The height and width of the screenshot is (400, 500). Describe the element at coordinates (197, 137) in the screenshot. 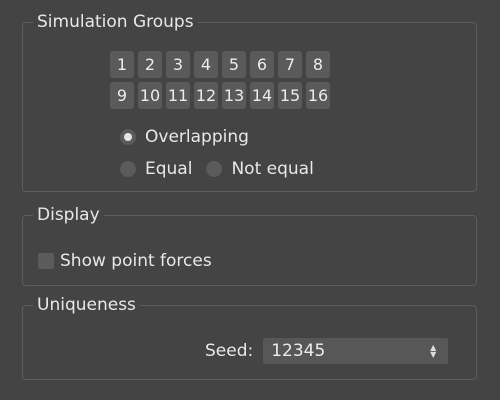

I see `radio-overlapping-label: Overlapping` at that location.